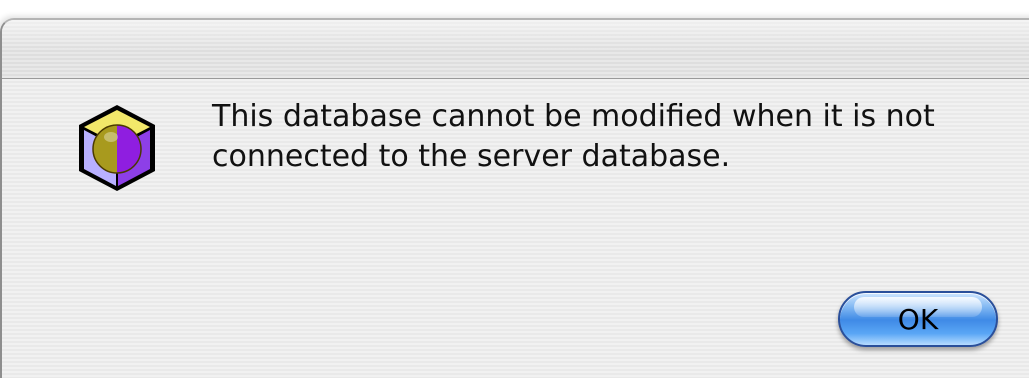 The image size is (1029, 378). I want to click on alert-message-line-2: connected to the server database., so click(471, 156).